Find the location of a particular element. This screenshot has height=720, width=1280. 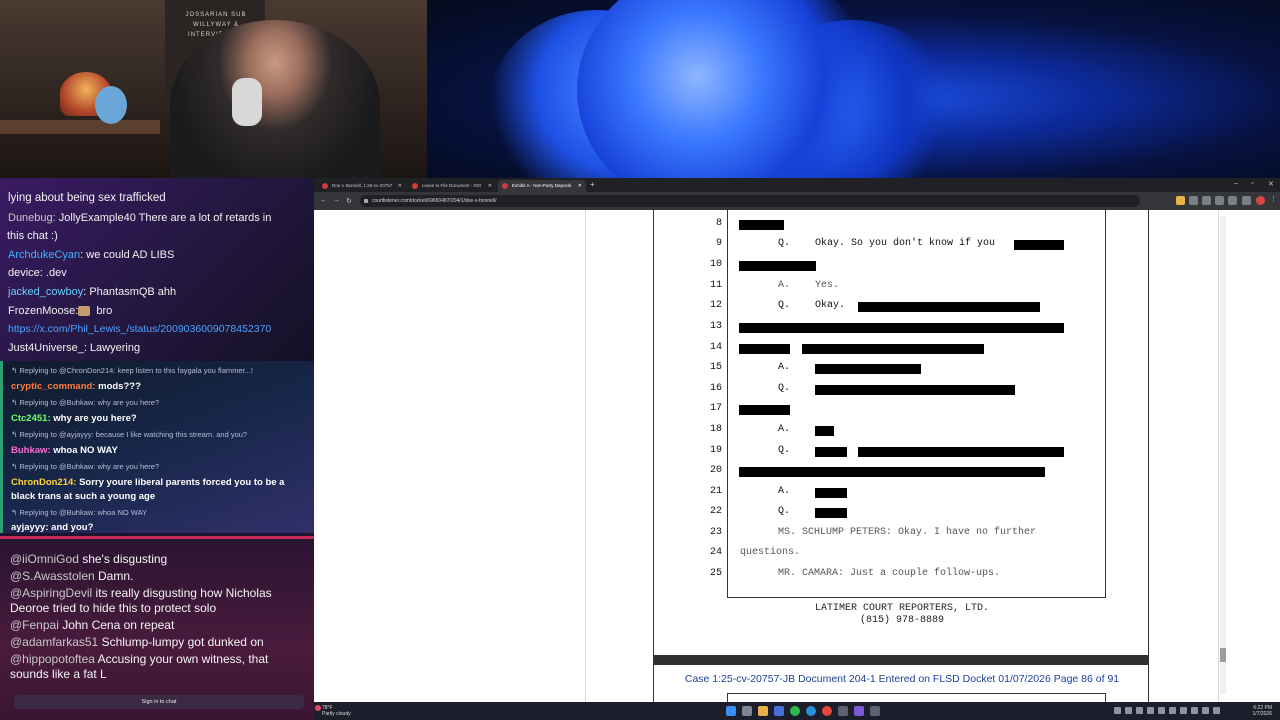

chat-message: jacked_cowboy: PhantasmQB ahh is located at coordinates (92, 292).